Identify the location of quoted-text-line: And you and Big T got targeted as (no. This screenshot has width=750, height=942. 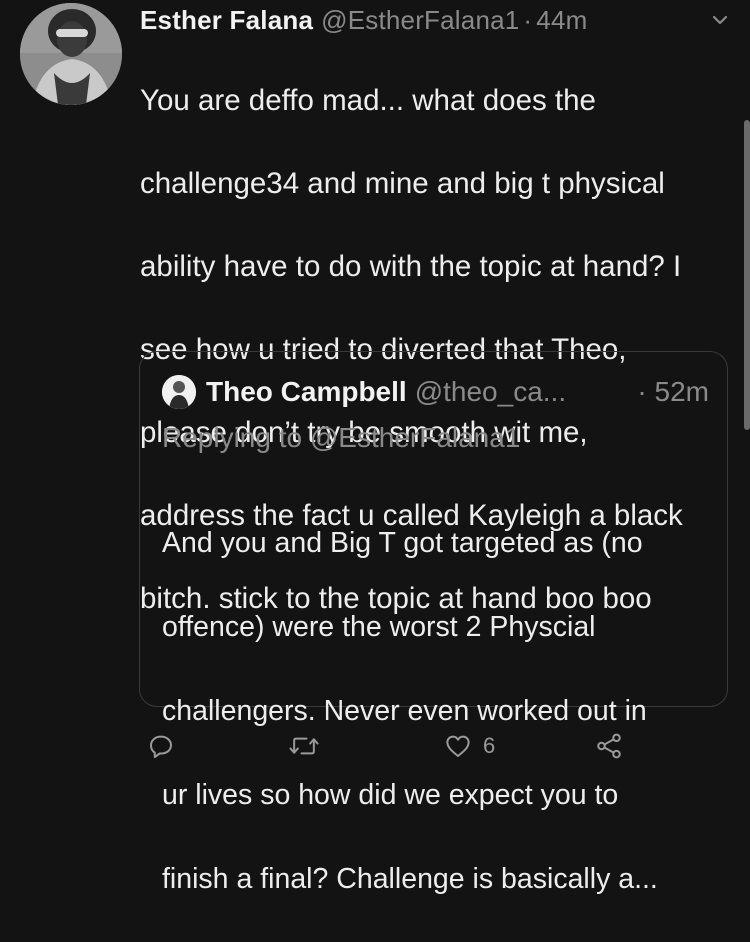
(402, 543).